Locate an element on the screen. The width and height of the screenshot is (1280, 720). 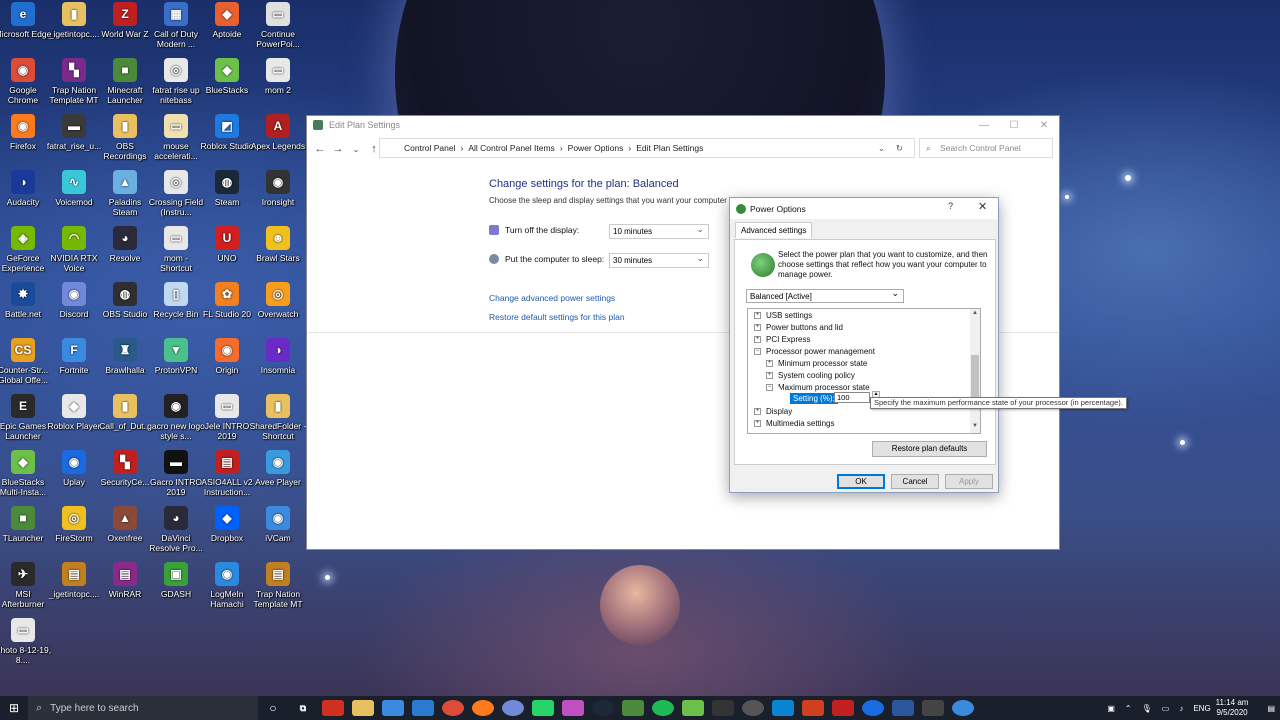
word-icon is located at coordinates (903, 708).